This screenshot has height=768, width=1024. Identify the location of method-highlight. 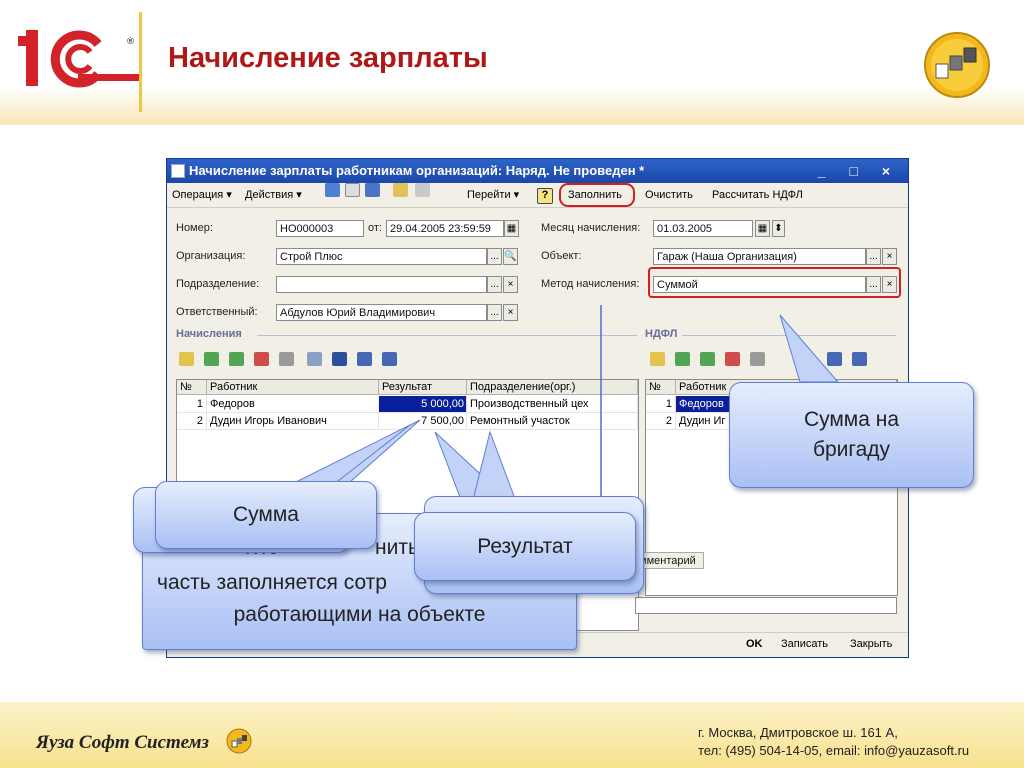
(774, 282).